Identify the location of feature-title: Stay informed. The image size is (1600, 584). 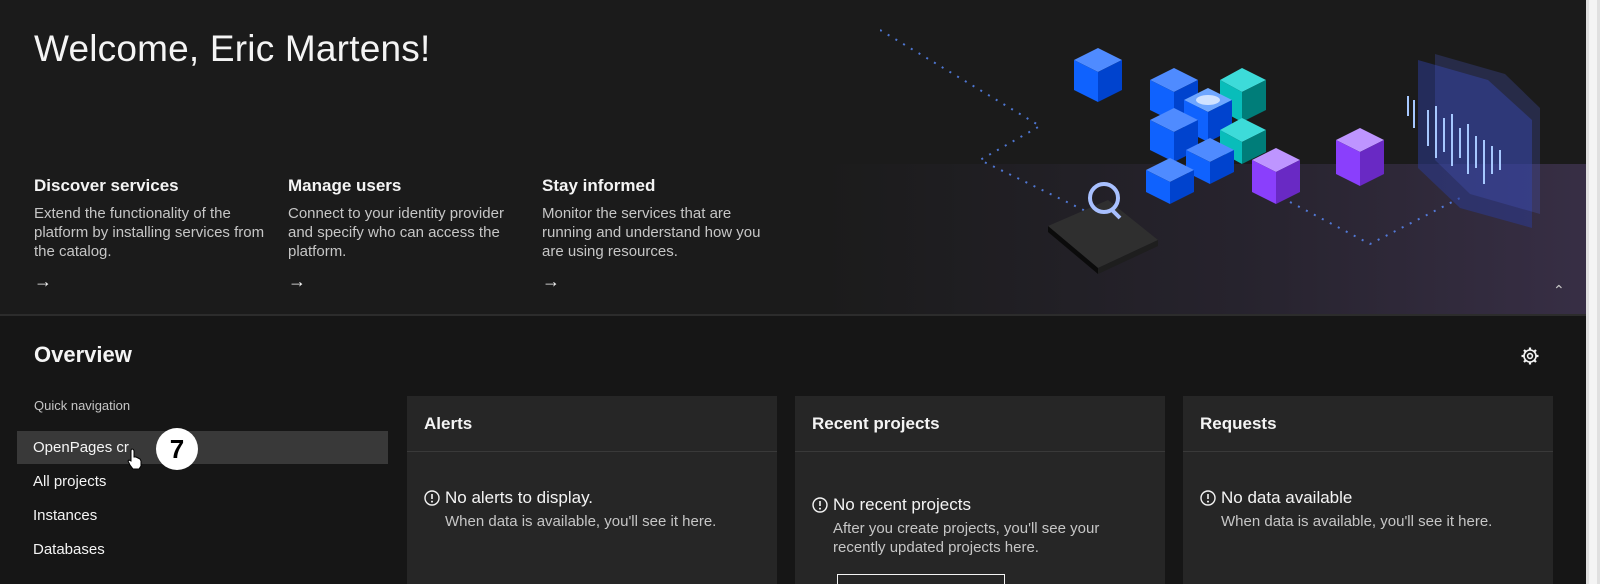
(599, 185).